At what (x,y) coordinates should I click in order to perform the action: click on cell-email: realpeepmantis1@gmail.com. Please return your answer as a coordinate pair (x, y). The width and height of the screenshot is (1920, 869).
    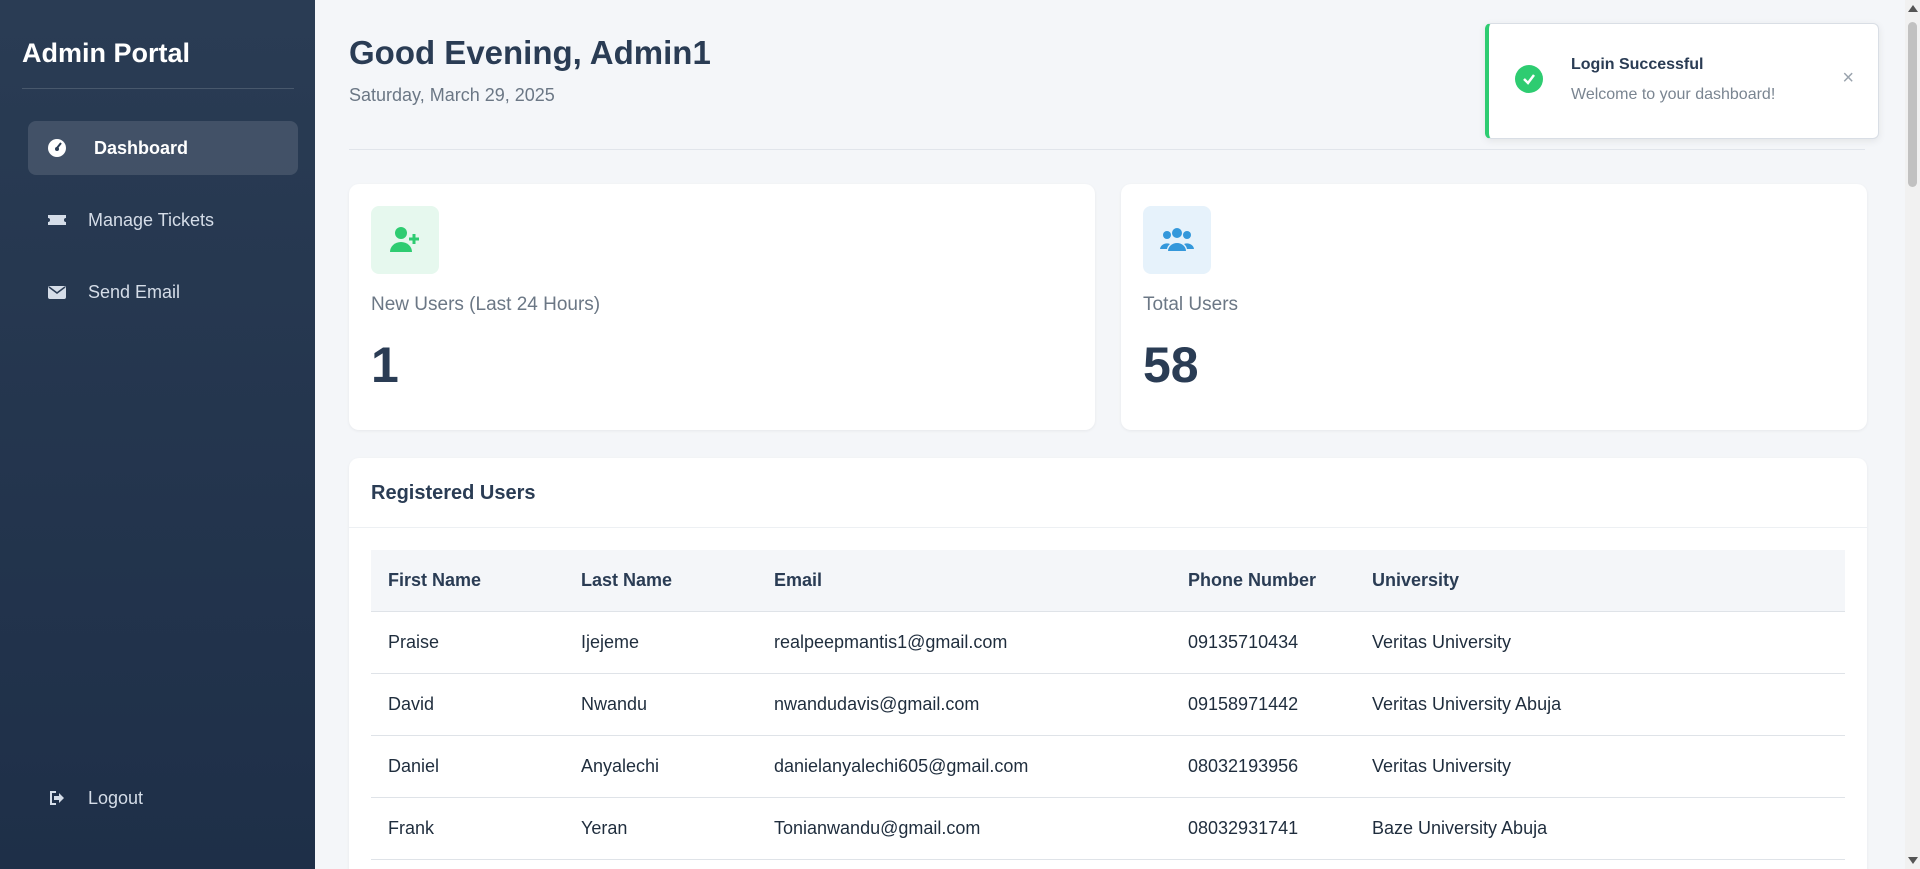
    Looking at the image, I should click on (964, 642).